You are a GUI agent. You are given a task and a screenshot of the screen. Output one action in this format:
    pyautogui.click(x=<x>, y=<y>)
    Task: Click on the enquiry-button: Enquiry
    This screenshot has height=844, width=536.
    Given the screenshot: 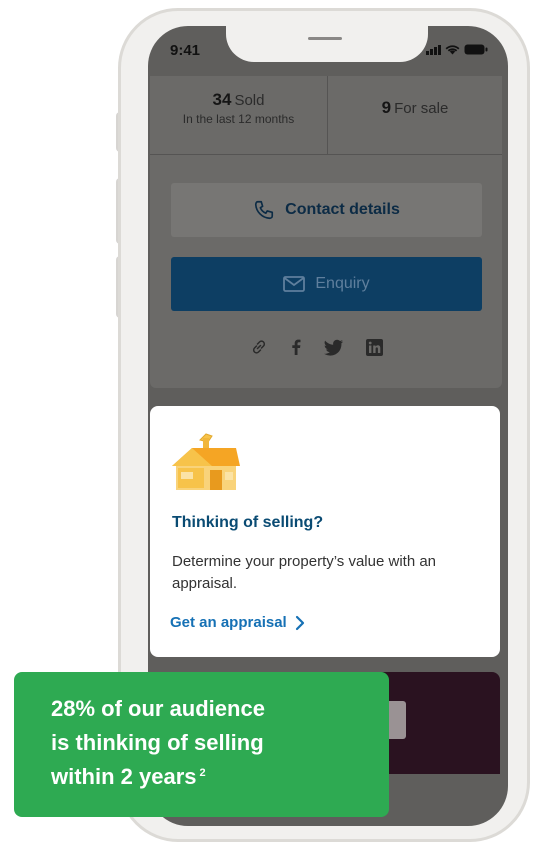 What is the action you would take?
    pyautogui.click(x=326, y=284)
    